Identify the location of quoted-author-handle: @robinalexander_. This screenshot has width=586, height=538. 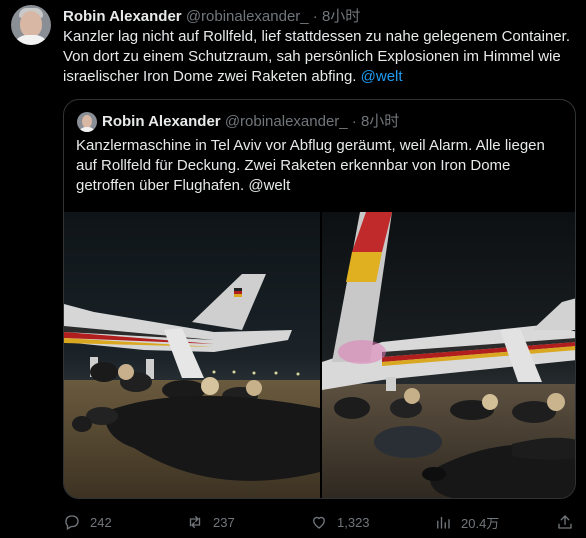
(286, 121).